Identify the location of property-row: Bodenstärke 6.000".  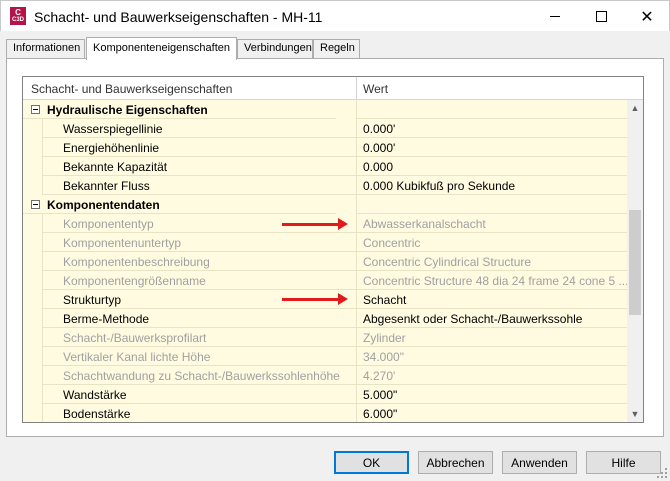
(325, 413).